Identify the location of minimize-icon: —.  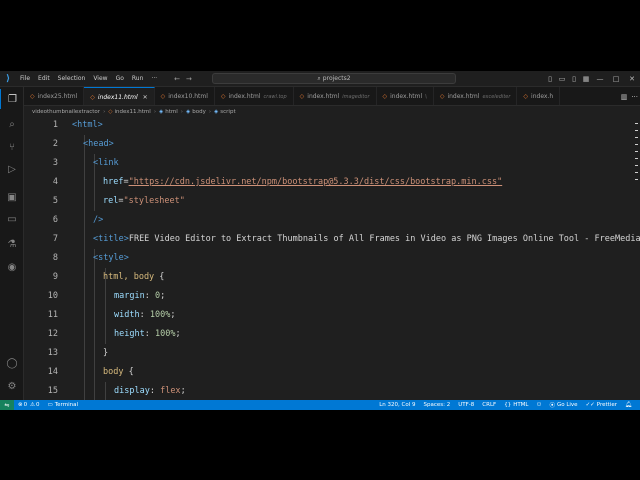
(600, 79).